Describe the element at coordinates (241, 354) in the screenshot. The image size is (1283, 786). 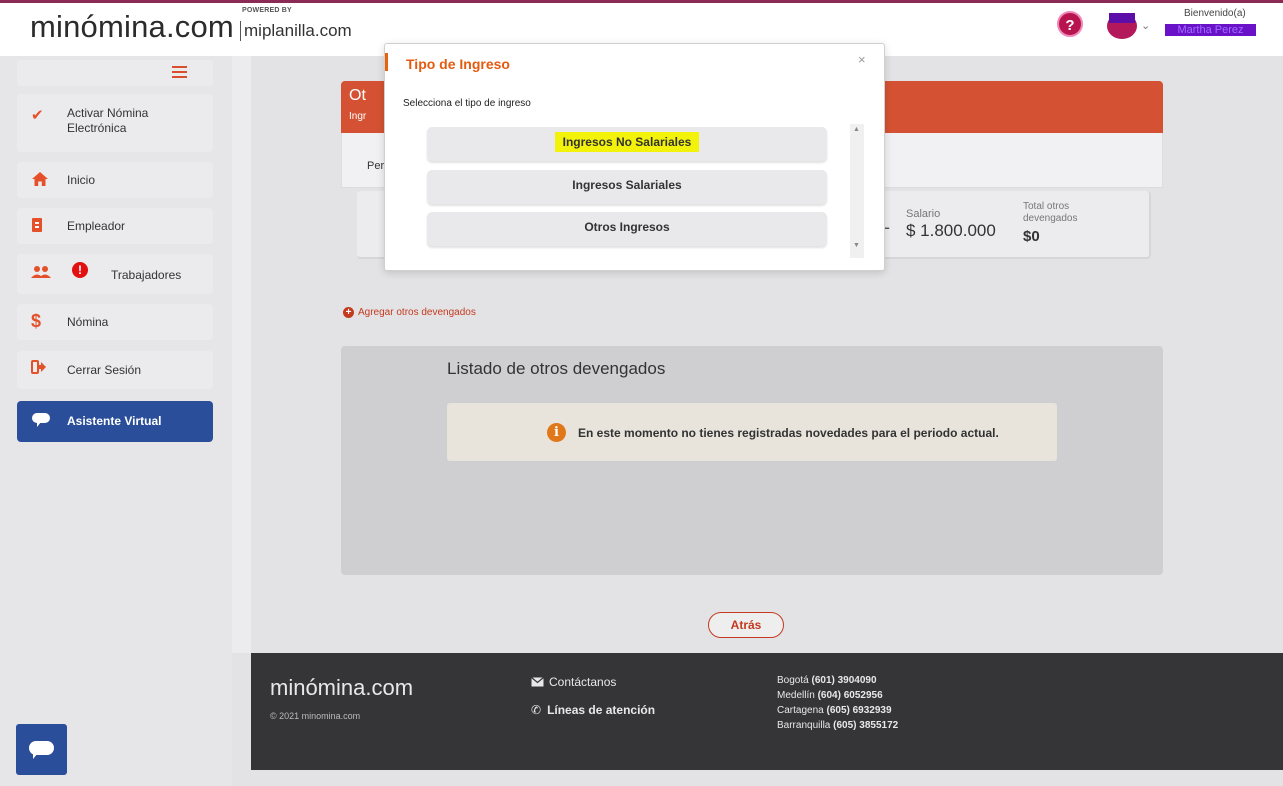
I see `sidebar-divider` at that location.